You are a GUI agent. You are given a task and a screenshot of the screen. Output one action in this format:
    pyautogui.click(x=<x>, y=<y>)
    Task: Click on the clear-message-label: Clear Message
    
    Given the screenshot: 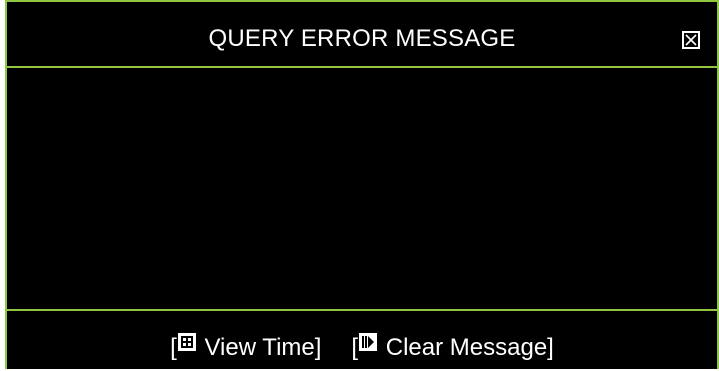 What is the action you would take?
    pyautogui.click(x=466, y=347)
    